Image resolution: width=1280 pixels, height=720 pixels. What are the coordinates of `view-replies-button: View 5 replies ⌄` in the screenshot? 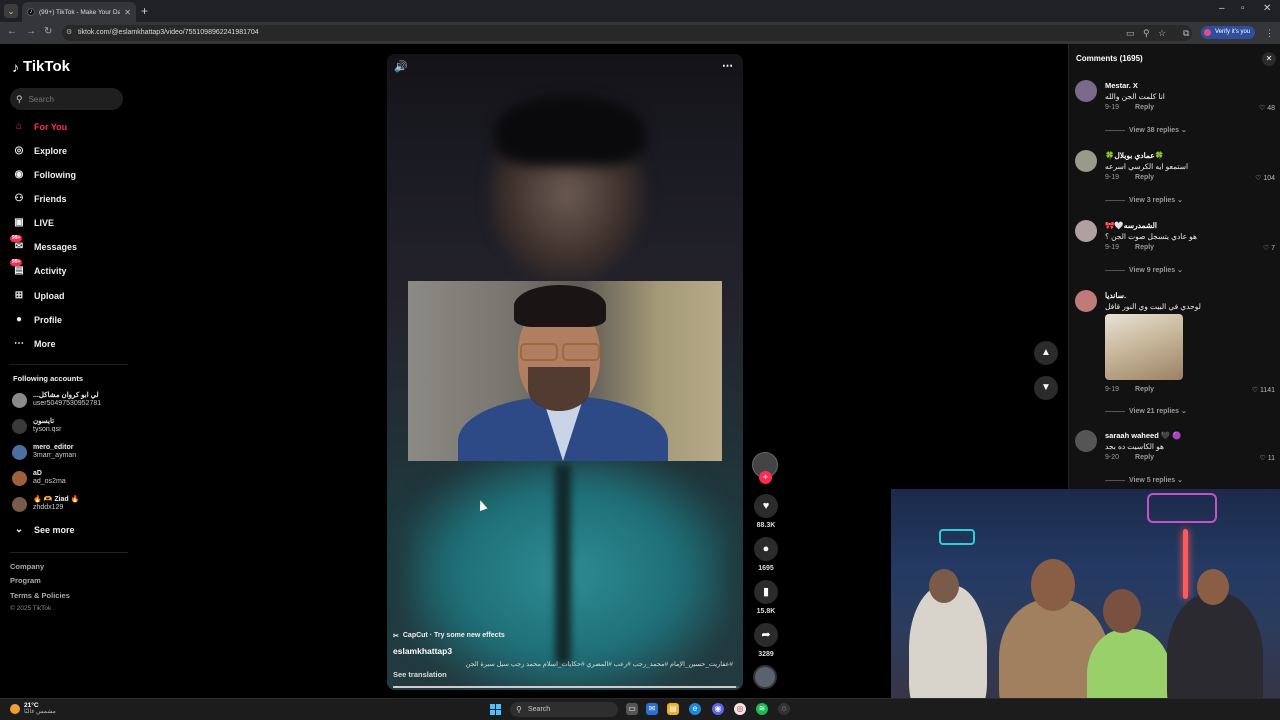 It's located at (1144, 480).